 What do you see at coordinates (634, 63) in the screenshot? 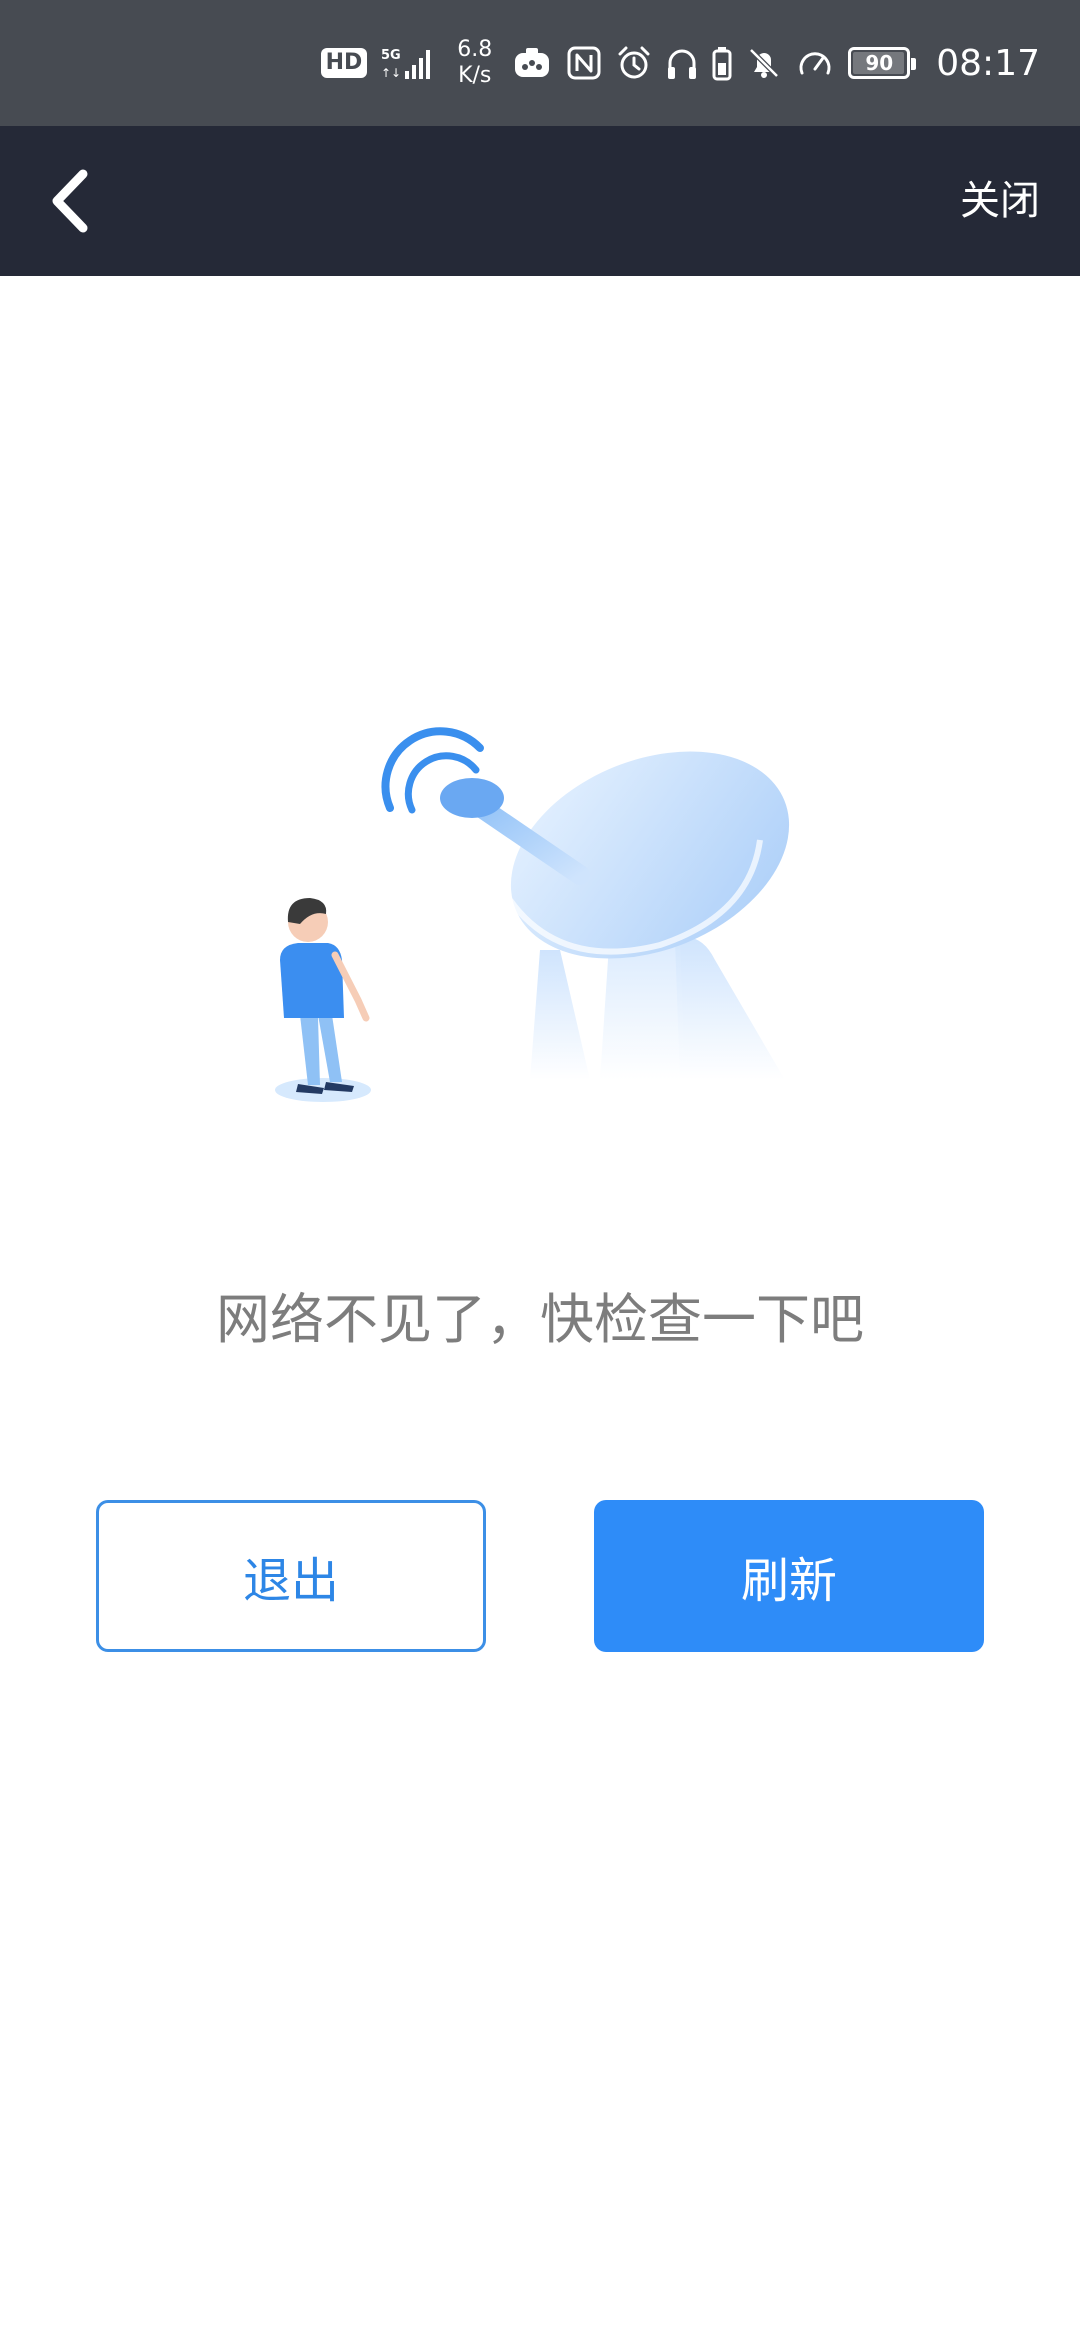
I see `alarm-icon` at bounding box center [634, 63].